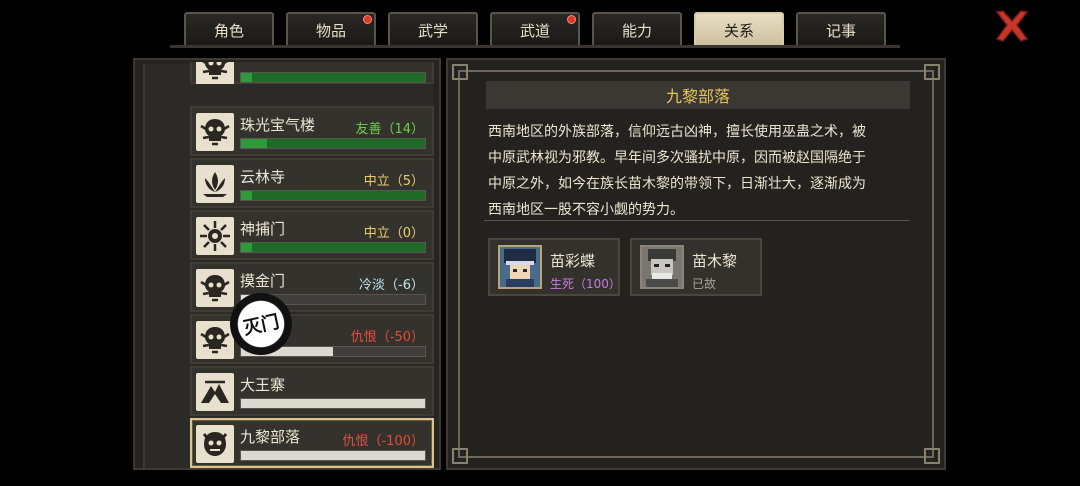 The width and height of the screenshot is (1080, 486). What do you see at coordinates (263, 177) in the screenshot?
I see `faction-name: 云林寺` at bounding box center [263, 177].